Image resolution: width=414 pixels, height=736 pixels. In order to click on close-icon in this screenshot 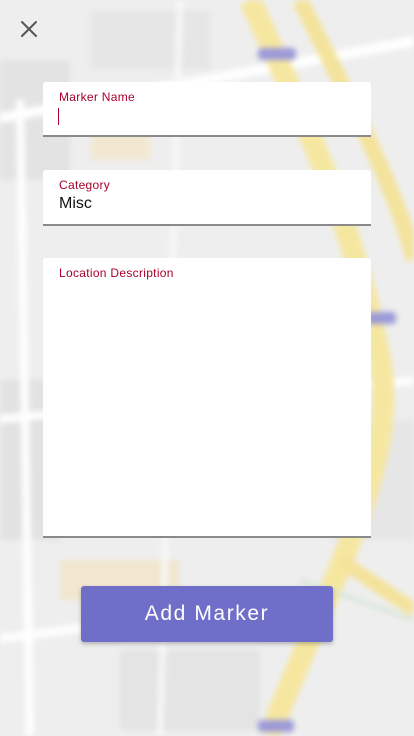, I will do `click(29, 29)`.